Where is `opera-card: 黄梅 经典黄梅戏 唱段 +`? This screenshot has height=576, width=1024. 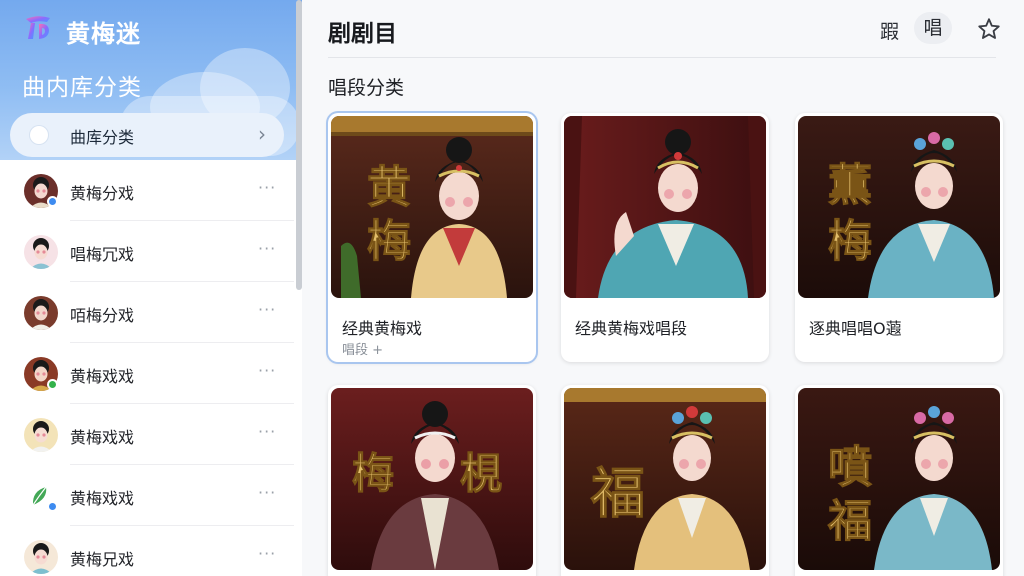 opera-card: 黄梅 经典黄梅戏 唱段 + is located at coordinates (432, 237).